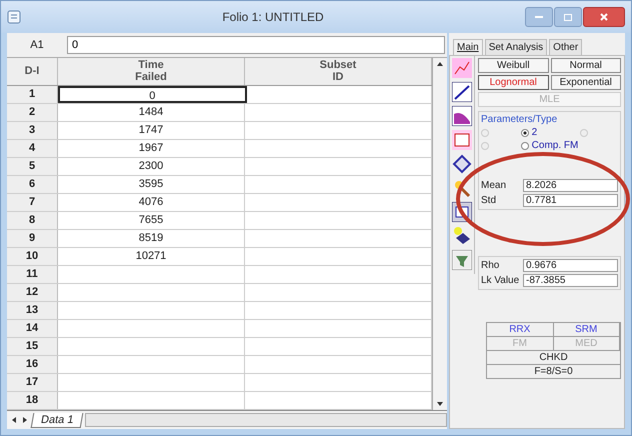  Describe the element at coordinates (462, 92) in the screenshot. I see `line-icon` at that location.